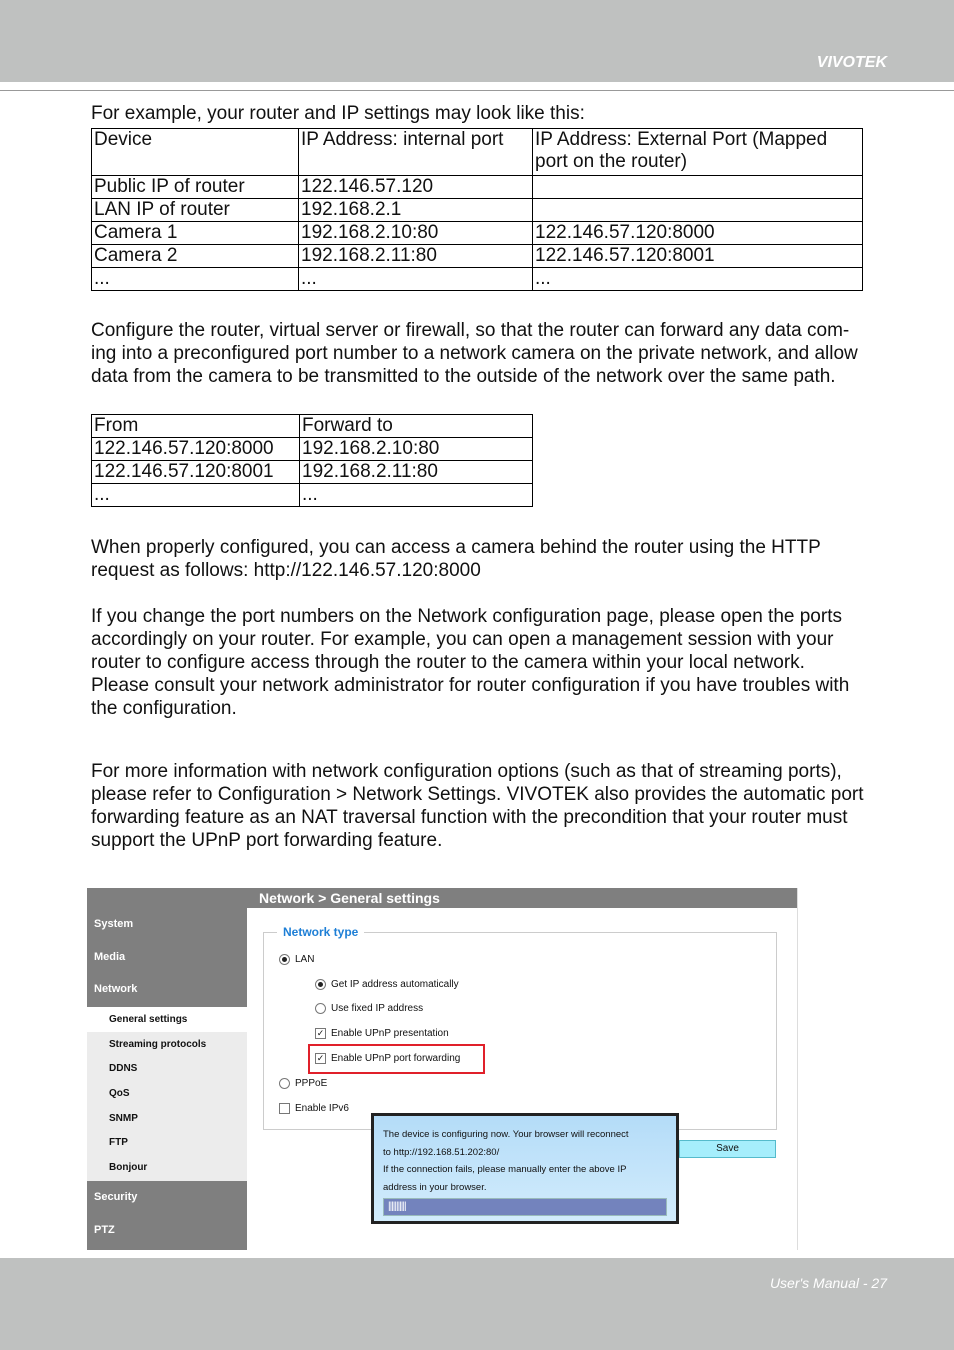 The height and width of the screenshot is (1350, 954). I want to click on th: Device, so click(195, 152).